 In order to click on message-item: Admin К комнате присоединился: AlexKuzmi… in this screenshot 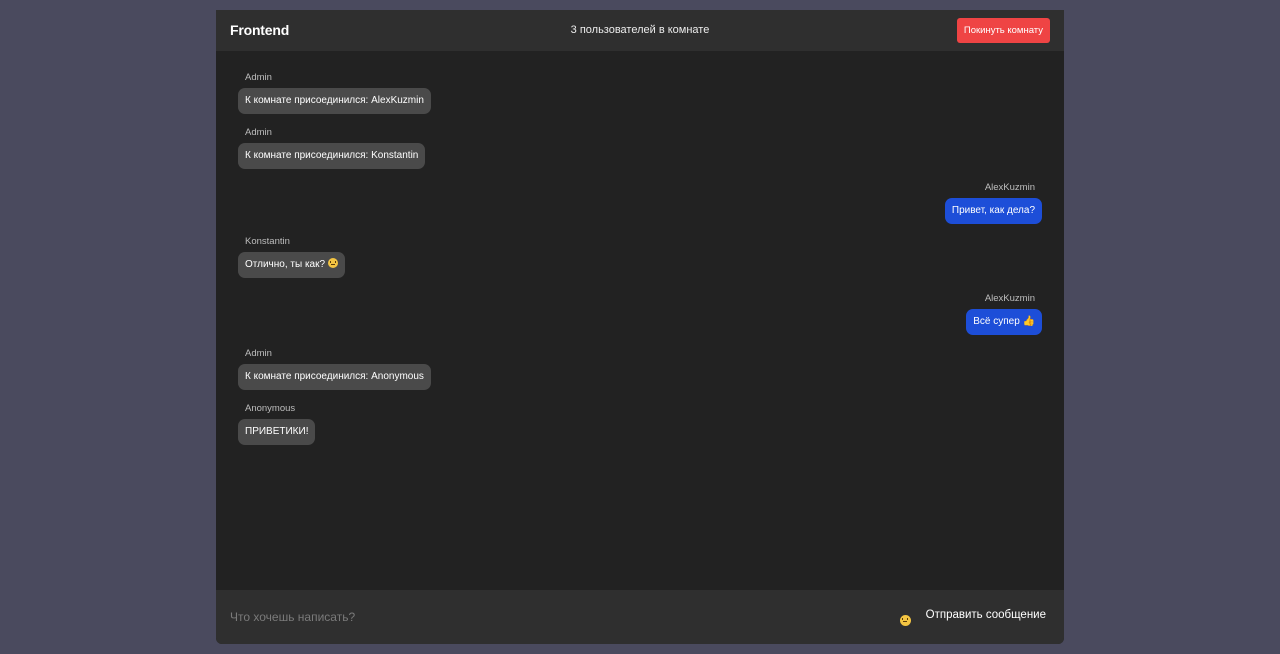, I will do `click(334, 93)`.